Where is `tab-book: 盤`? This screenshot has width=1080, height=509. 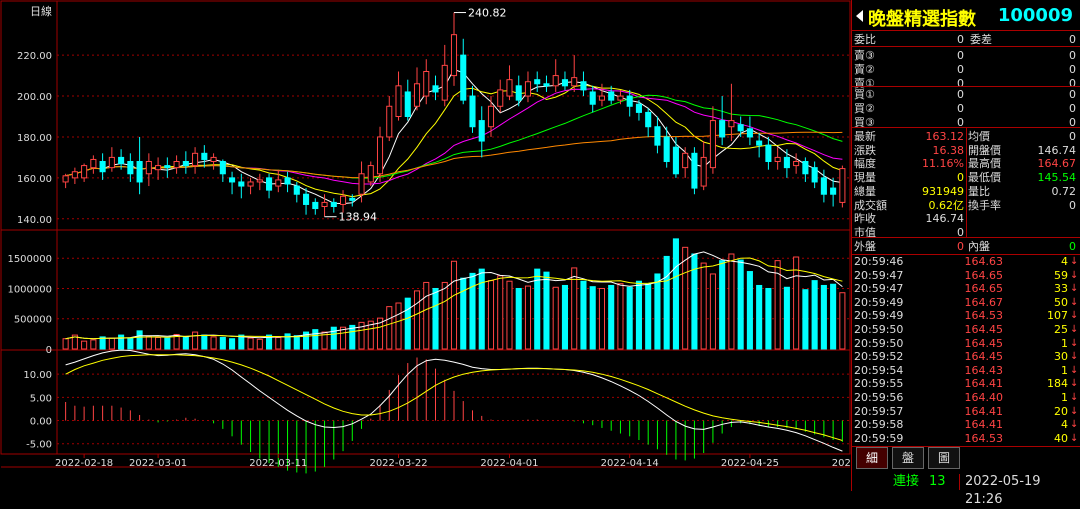
tab-book: 盤 is located at coordinates (908, 458).